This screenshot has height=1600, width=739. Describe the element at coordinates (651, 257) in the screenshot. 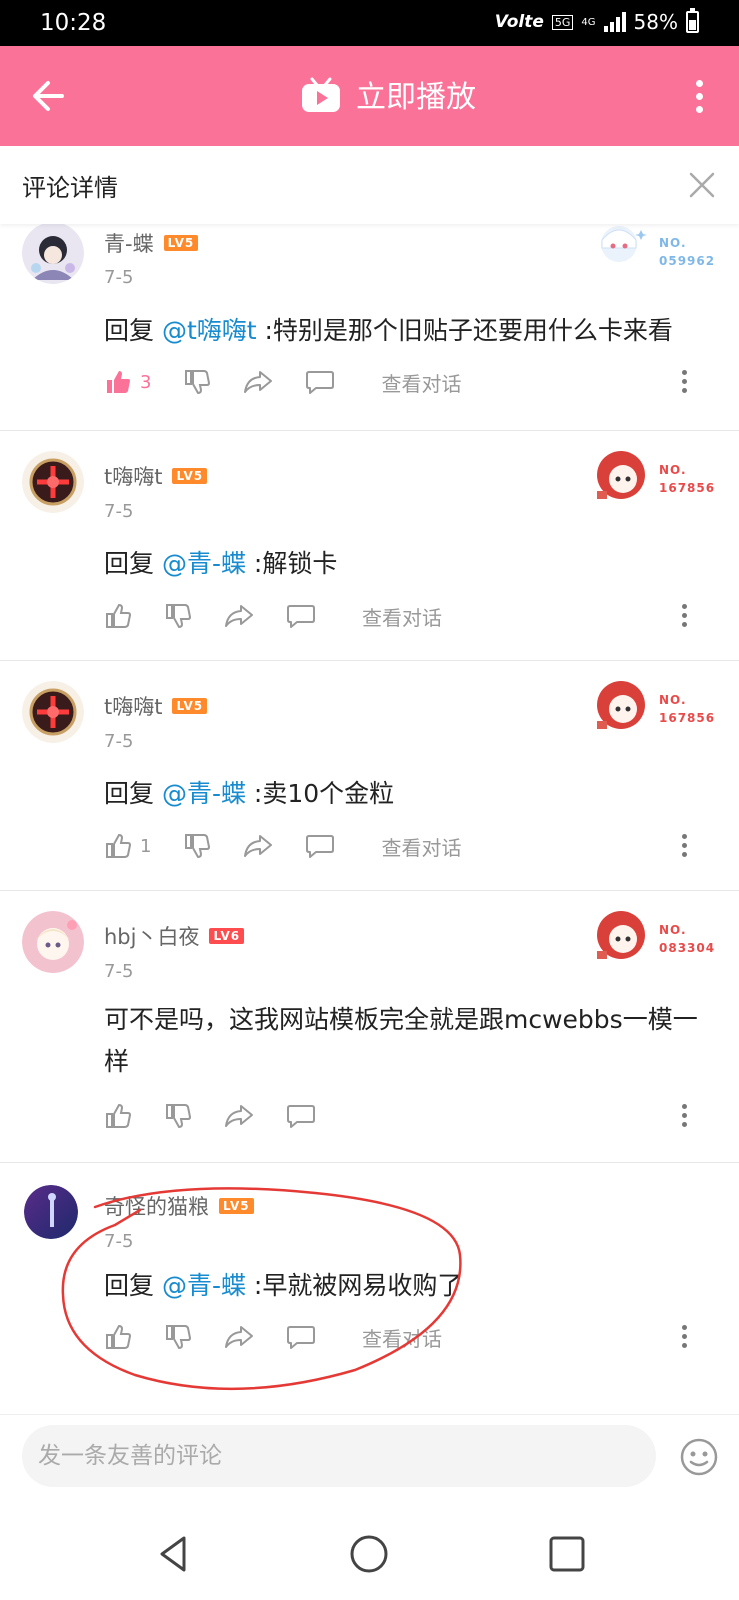

I see `fan-badge: NO. 059962` at that location.